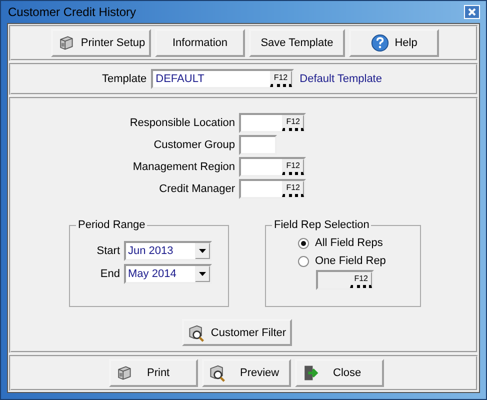 The image size is (487, 400). Describe the element at coordinates (237, 332) in the screenshot. I see `customer-filter-button: Customer Filter` at that location.